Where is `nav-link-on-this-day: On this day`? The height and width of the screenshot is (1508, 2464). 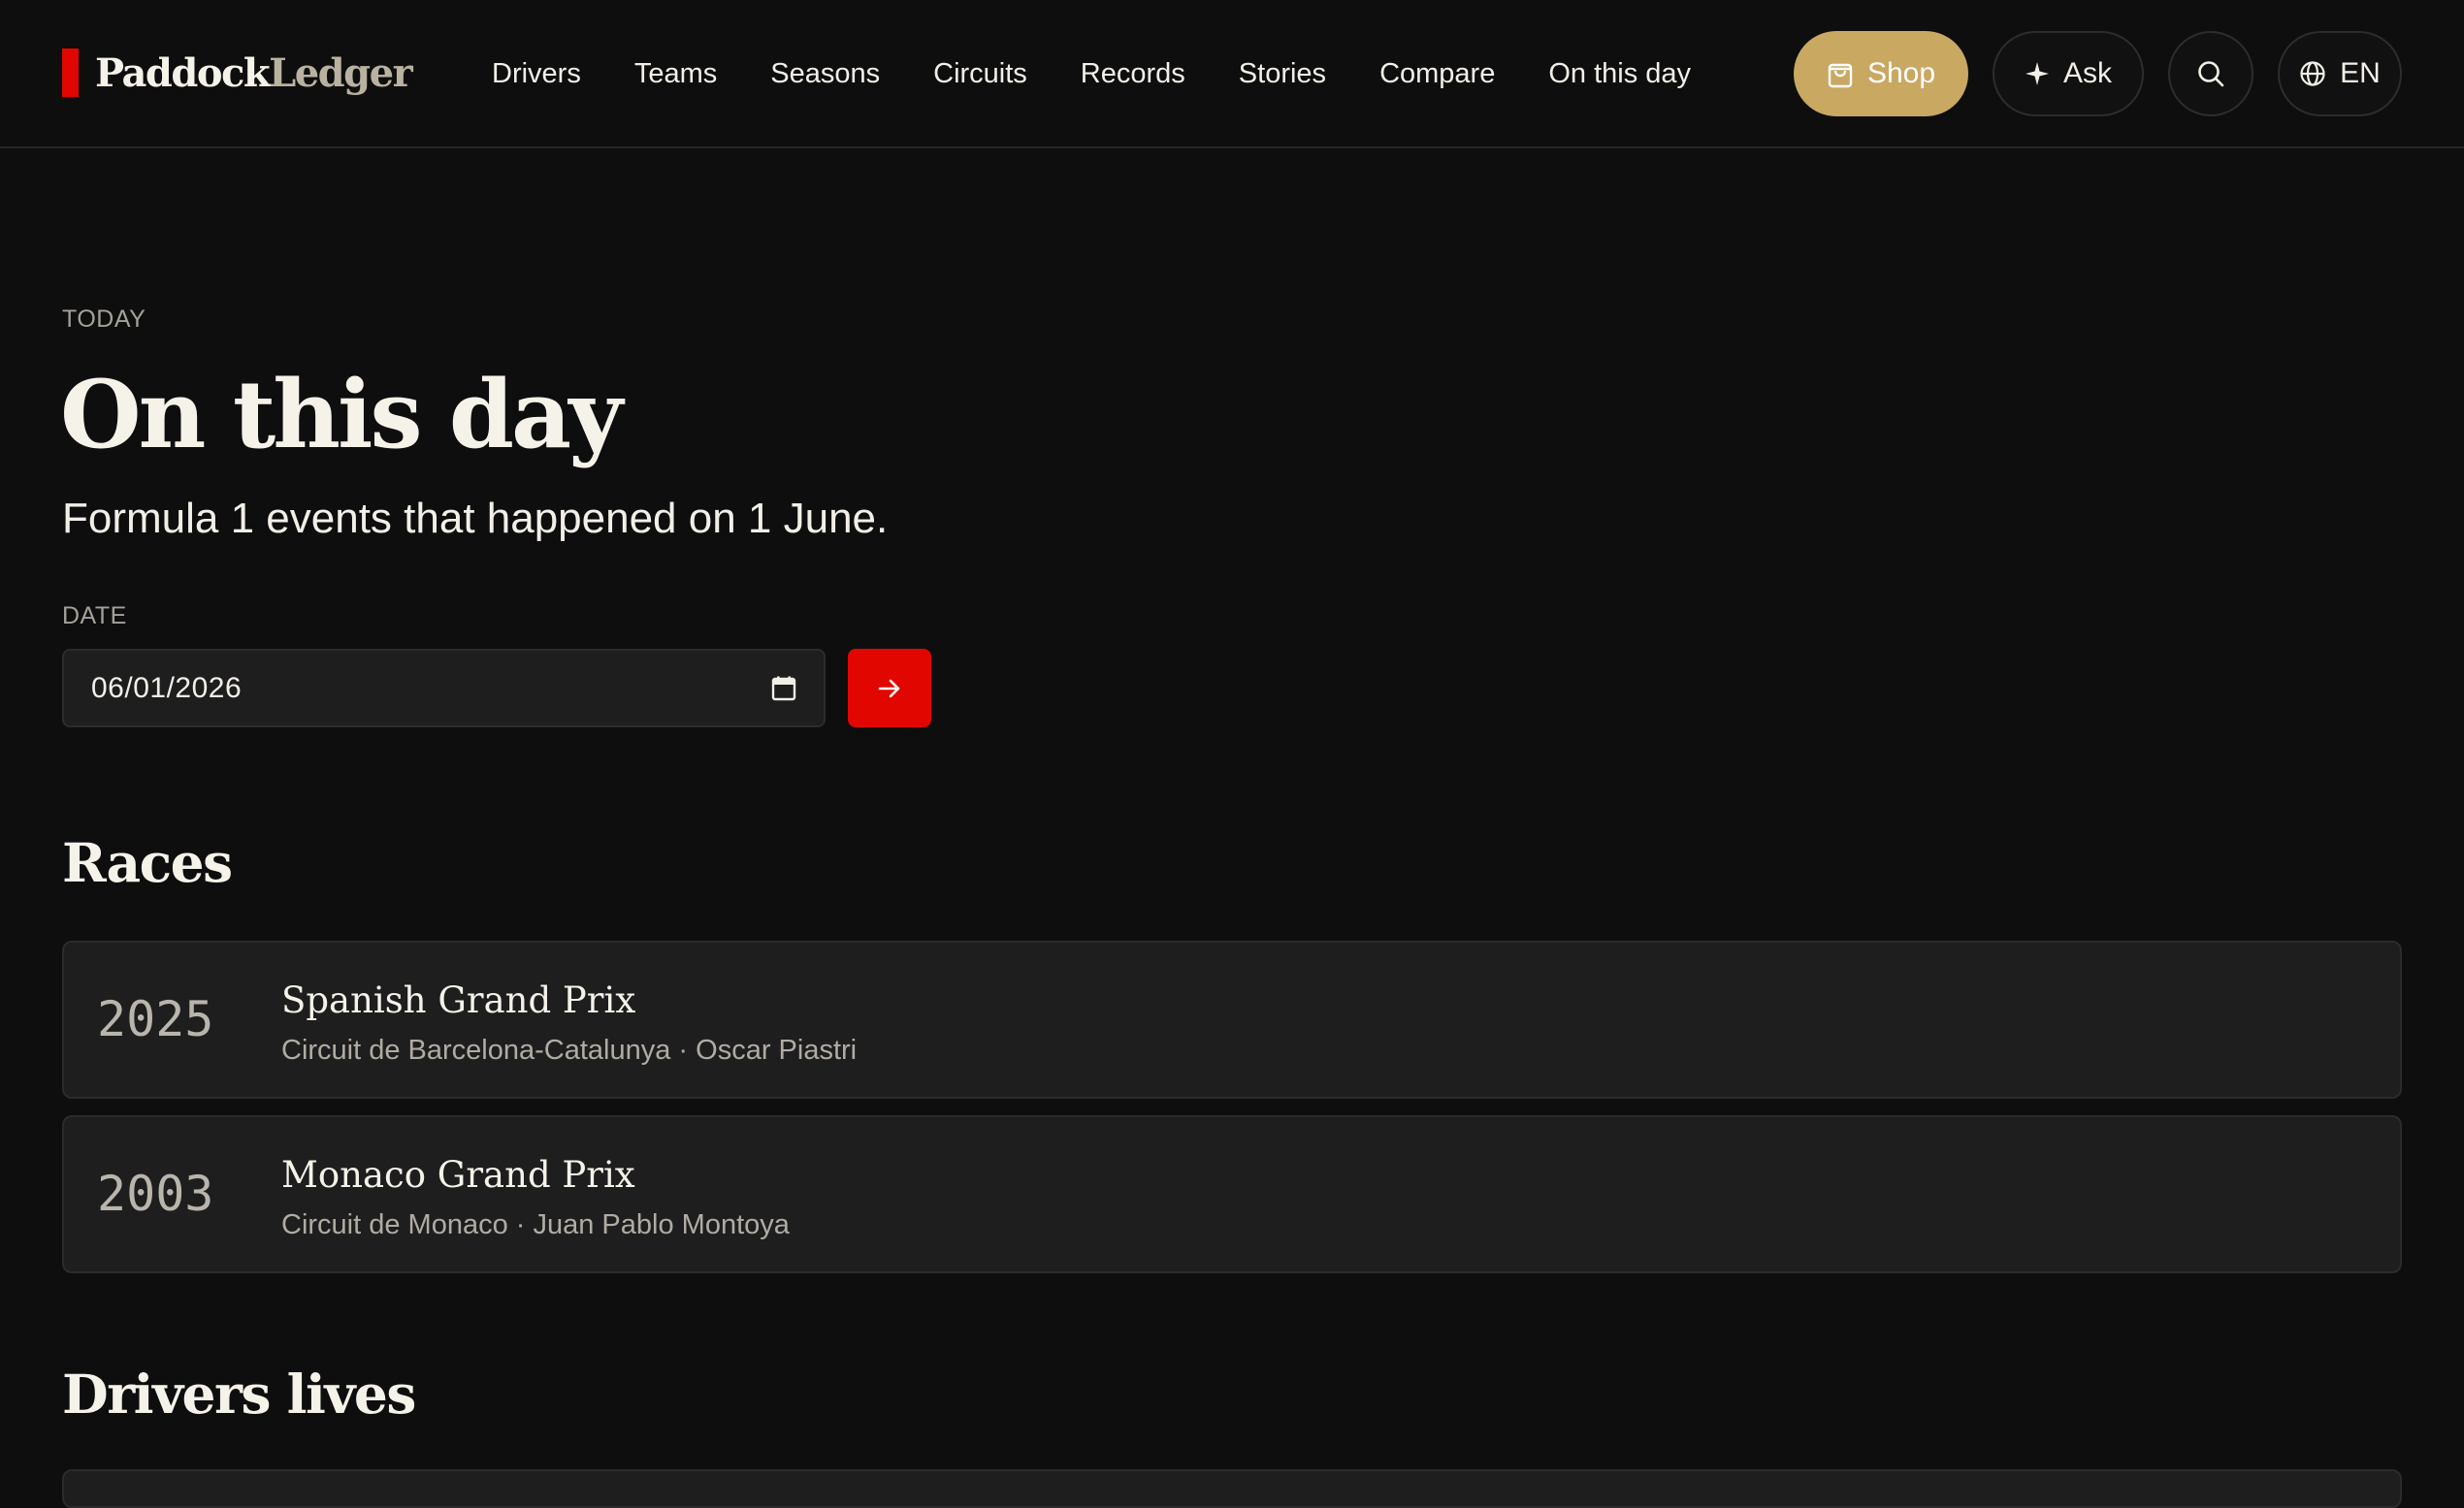
nav-link-on-this-day: On this day is located at coordinates (1619, 74).